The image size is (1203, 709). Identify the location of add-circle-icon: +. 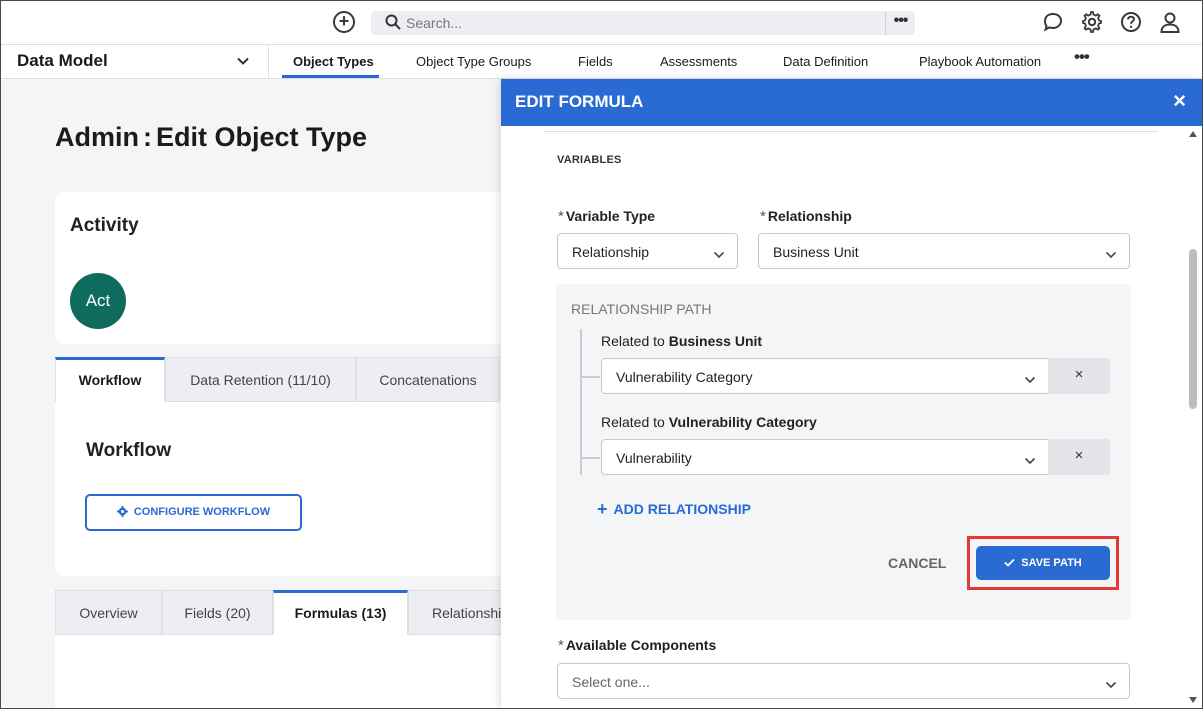
(344, 22).